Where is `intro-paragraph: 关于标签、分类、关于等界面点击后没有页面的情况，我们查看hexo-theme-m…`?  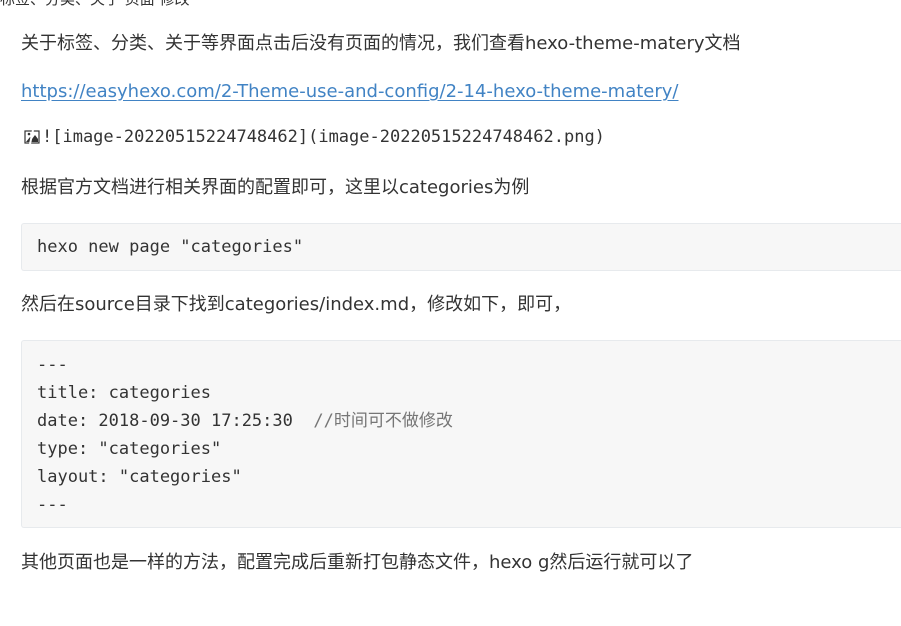 intro-paragraph: 关于标签、分类、关于等界面点击后没有页面的情况，我们查看hexo-theme-m… is located at coordinates (381, 43).